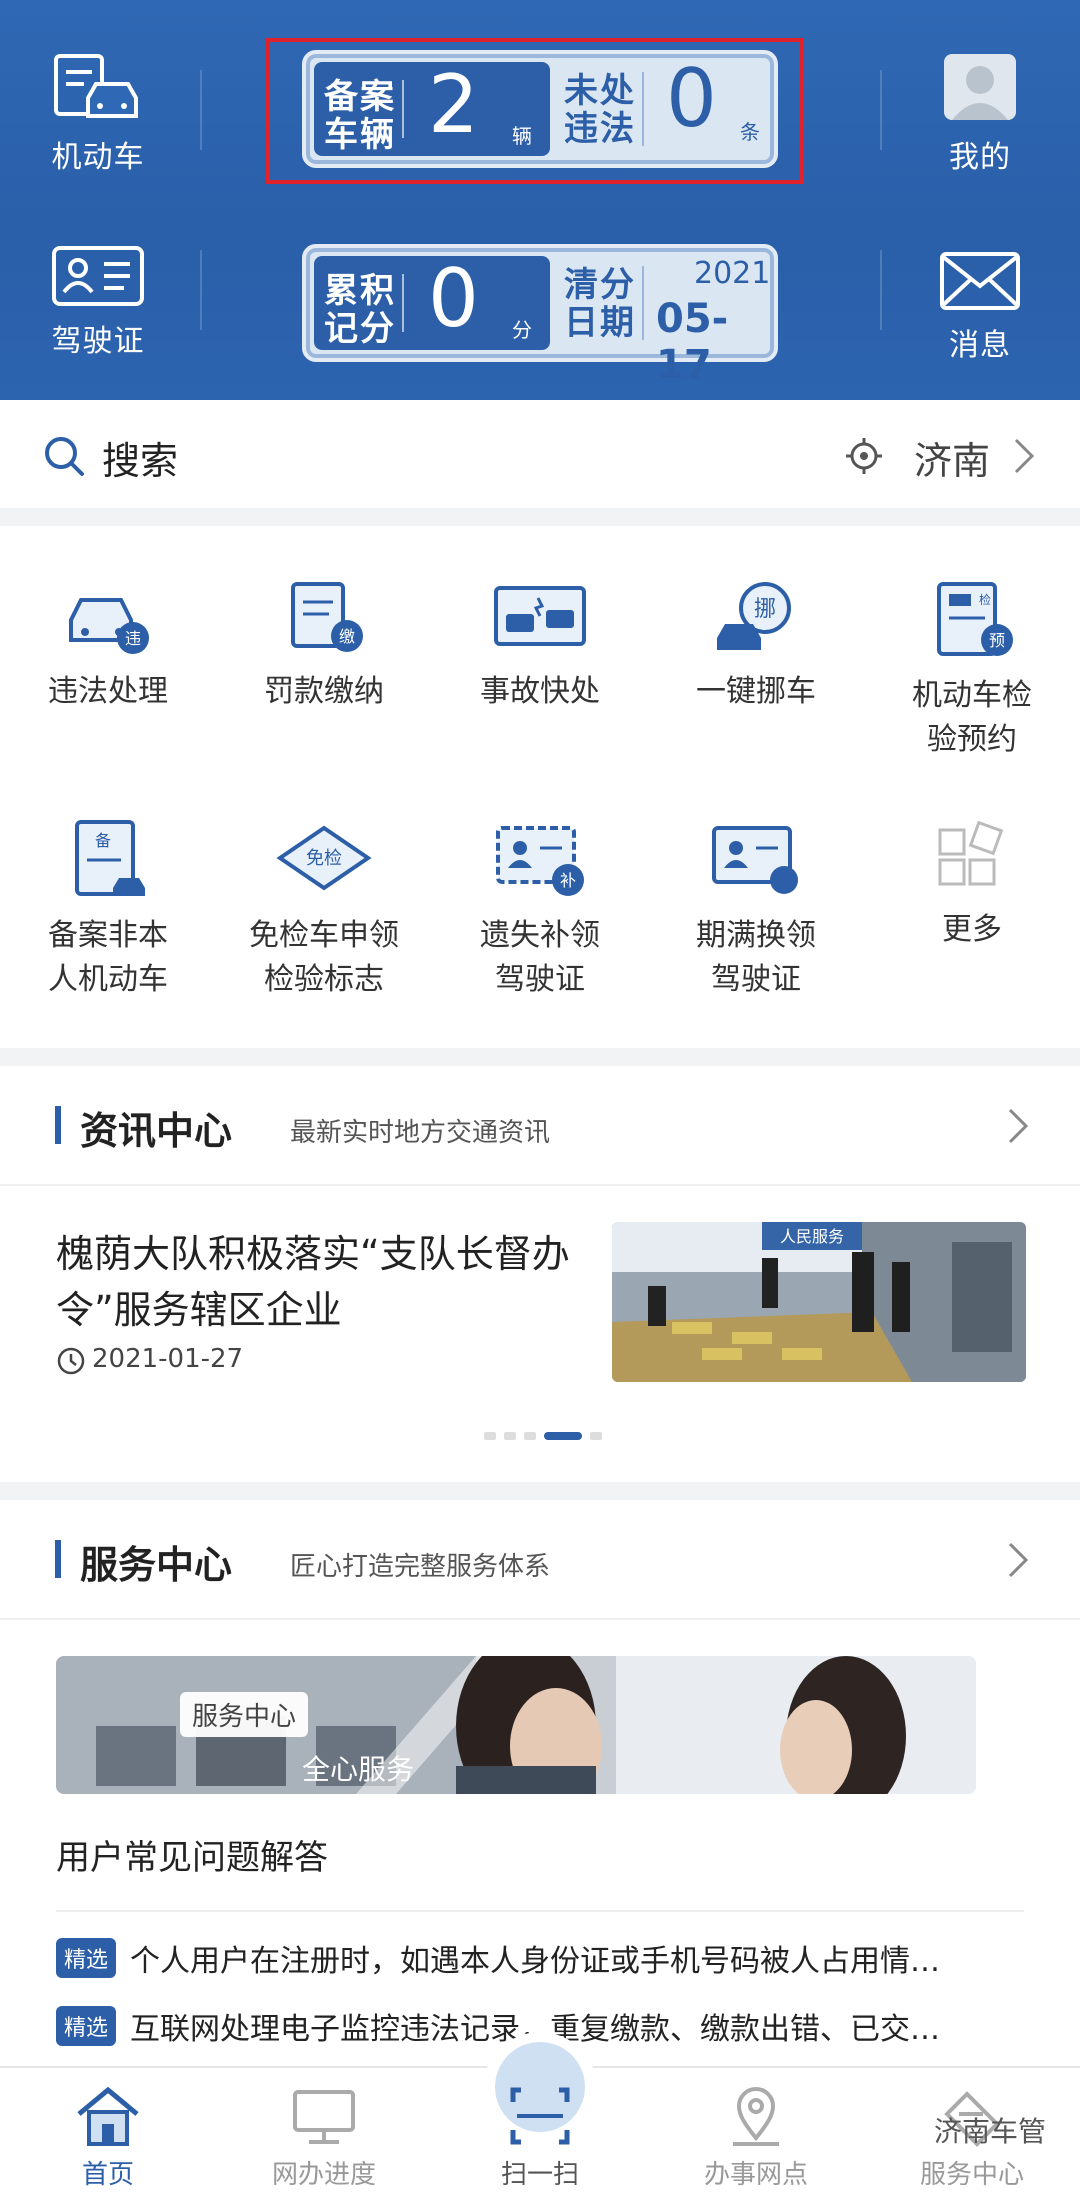 The image size is (1080, 2208). What do you see at coordinates (971, 2175) in the screenshot?
I see `tab-label: 服务中心` at bounding box center [971, 2175].